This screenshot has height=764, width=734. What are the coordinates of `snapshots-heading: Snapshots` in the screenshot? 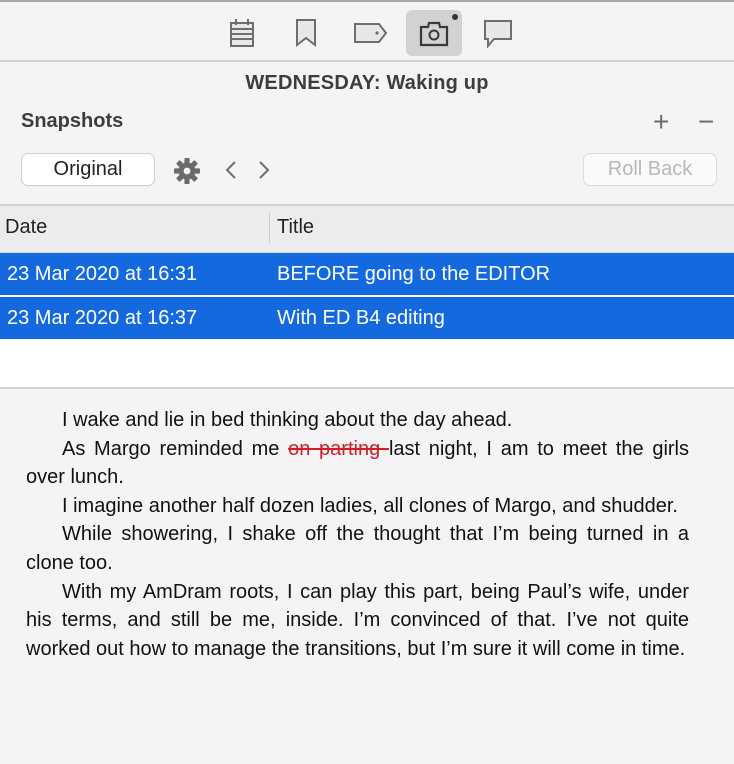 It's located at (72, 121).